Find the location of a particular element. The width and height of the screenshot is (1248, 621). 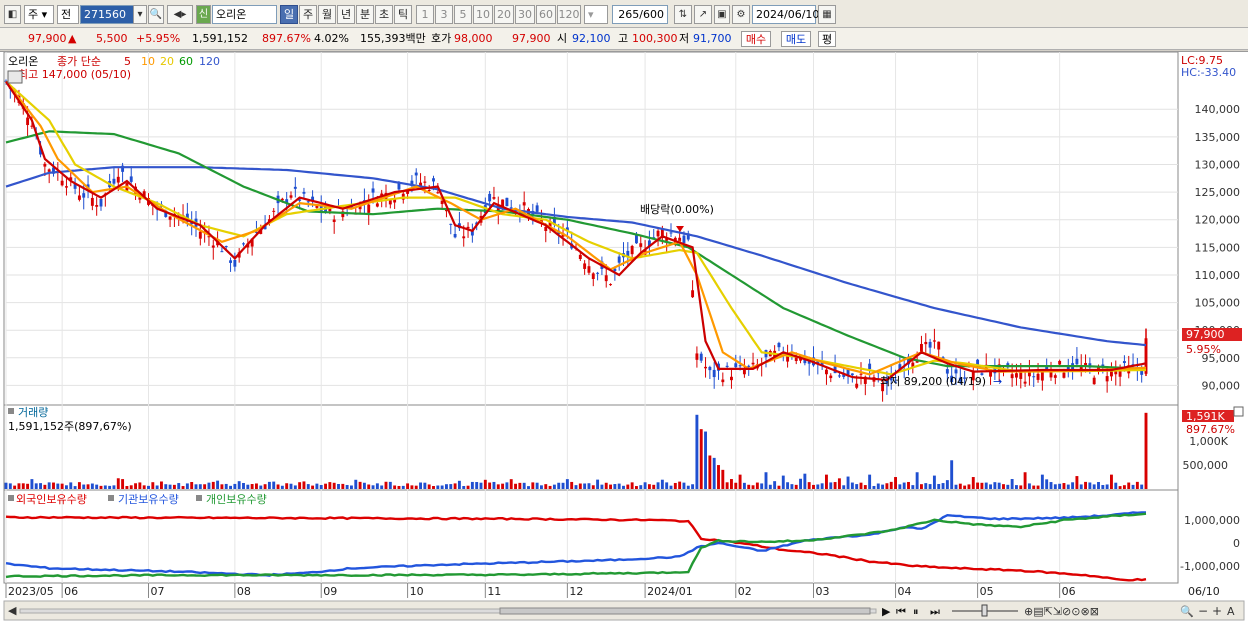

scroll-right-icon: ▶ is located at coordinates (886, 611).